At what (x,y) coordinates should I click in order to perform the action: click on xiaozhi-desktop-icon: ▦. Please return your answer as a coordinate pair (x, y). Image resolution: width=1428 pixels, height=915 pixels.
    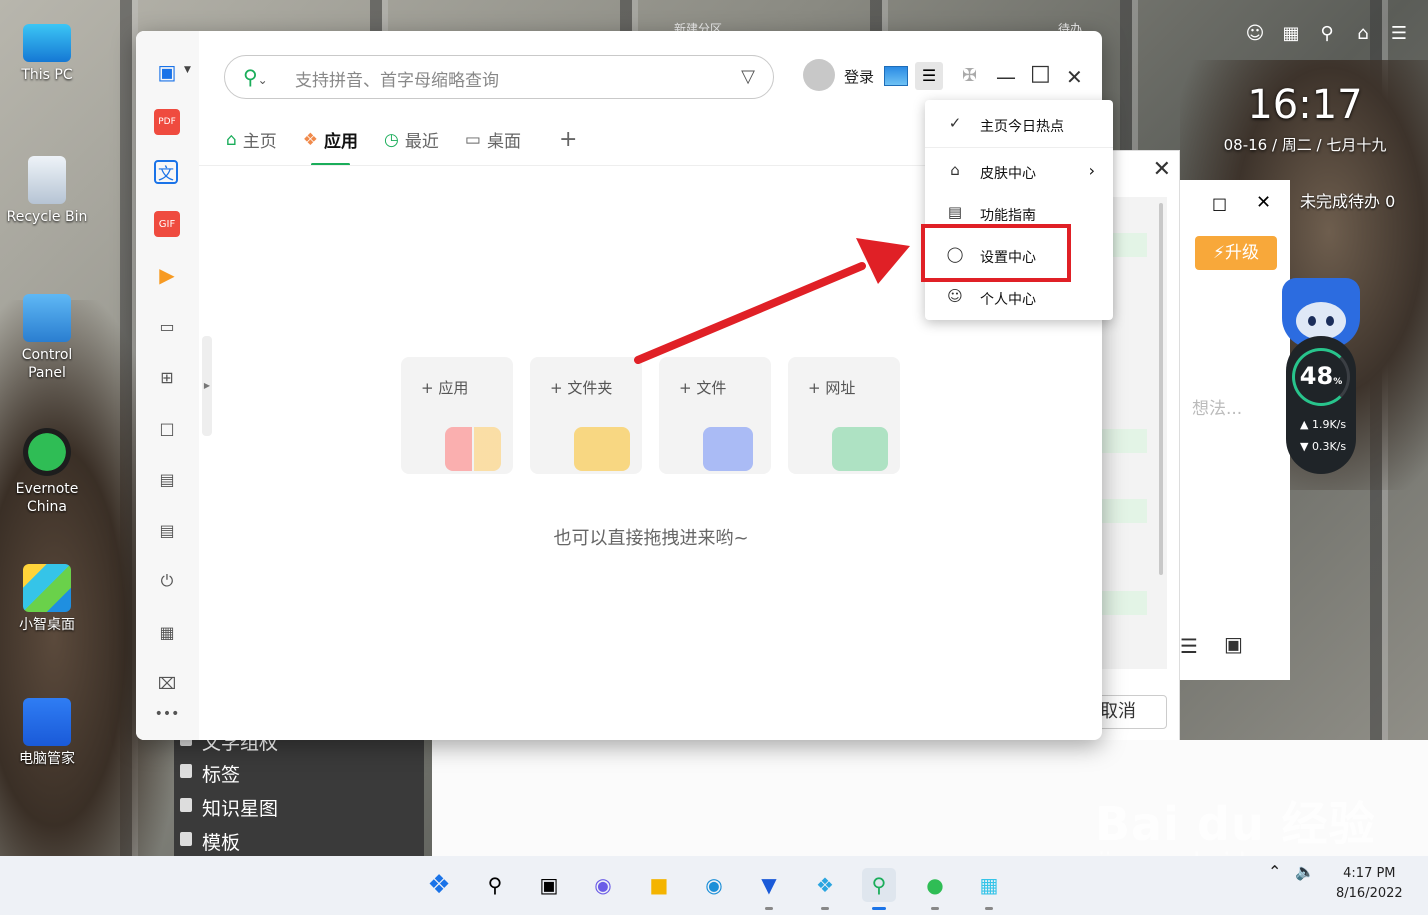
    Looking at the image, I should click on (989, 889).